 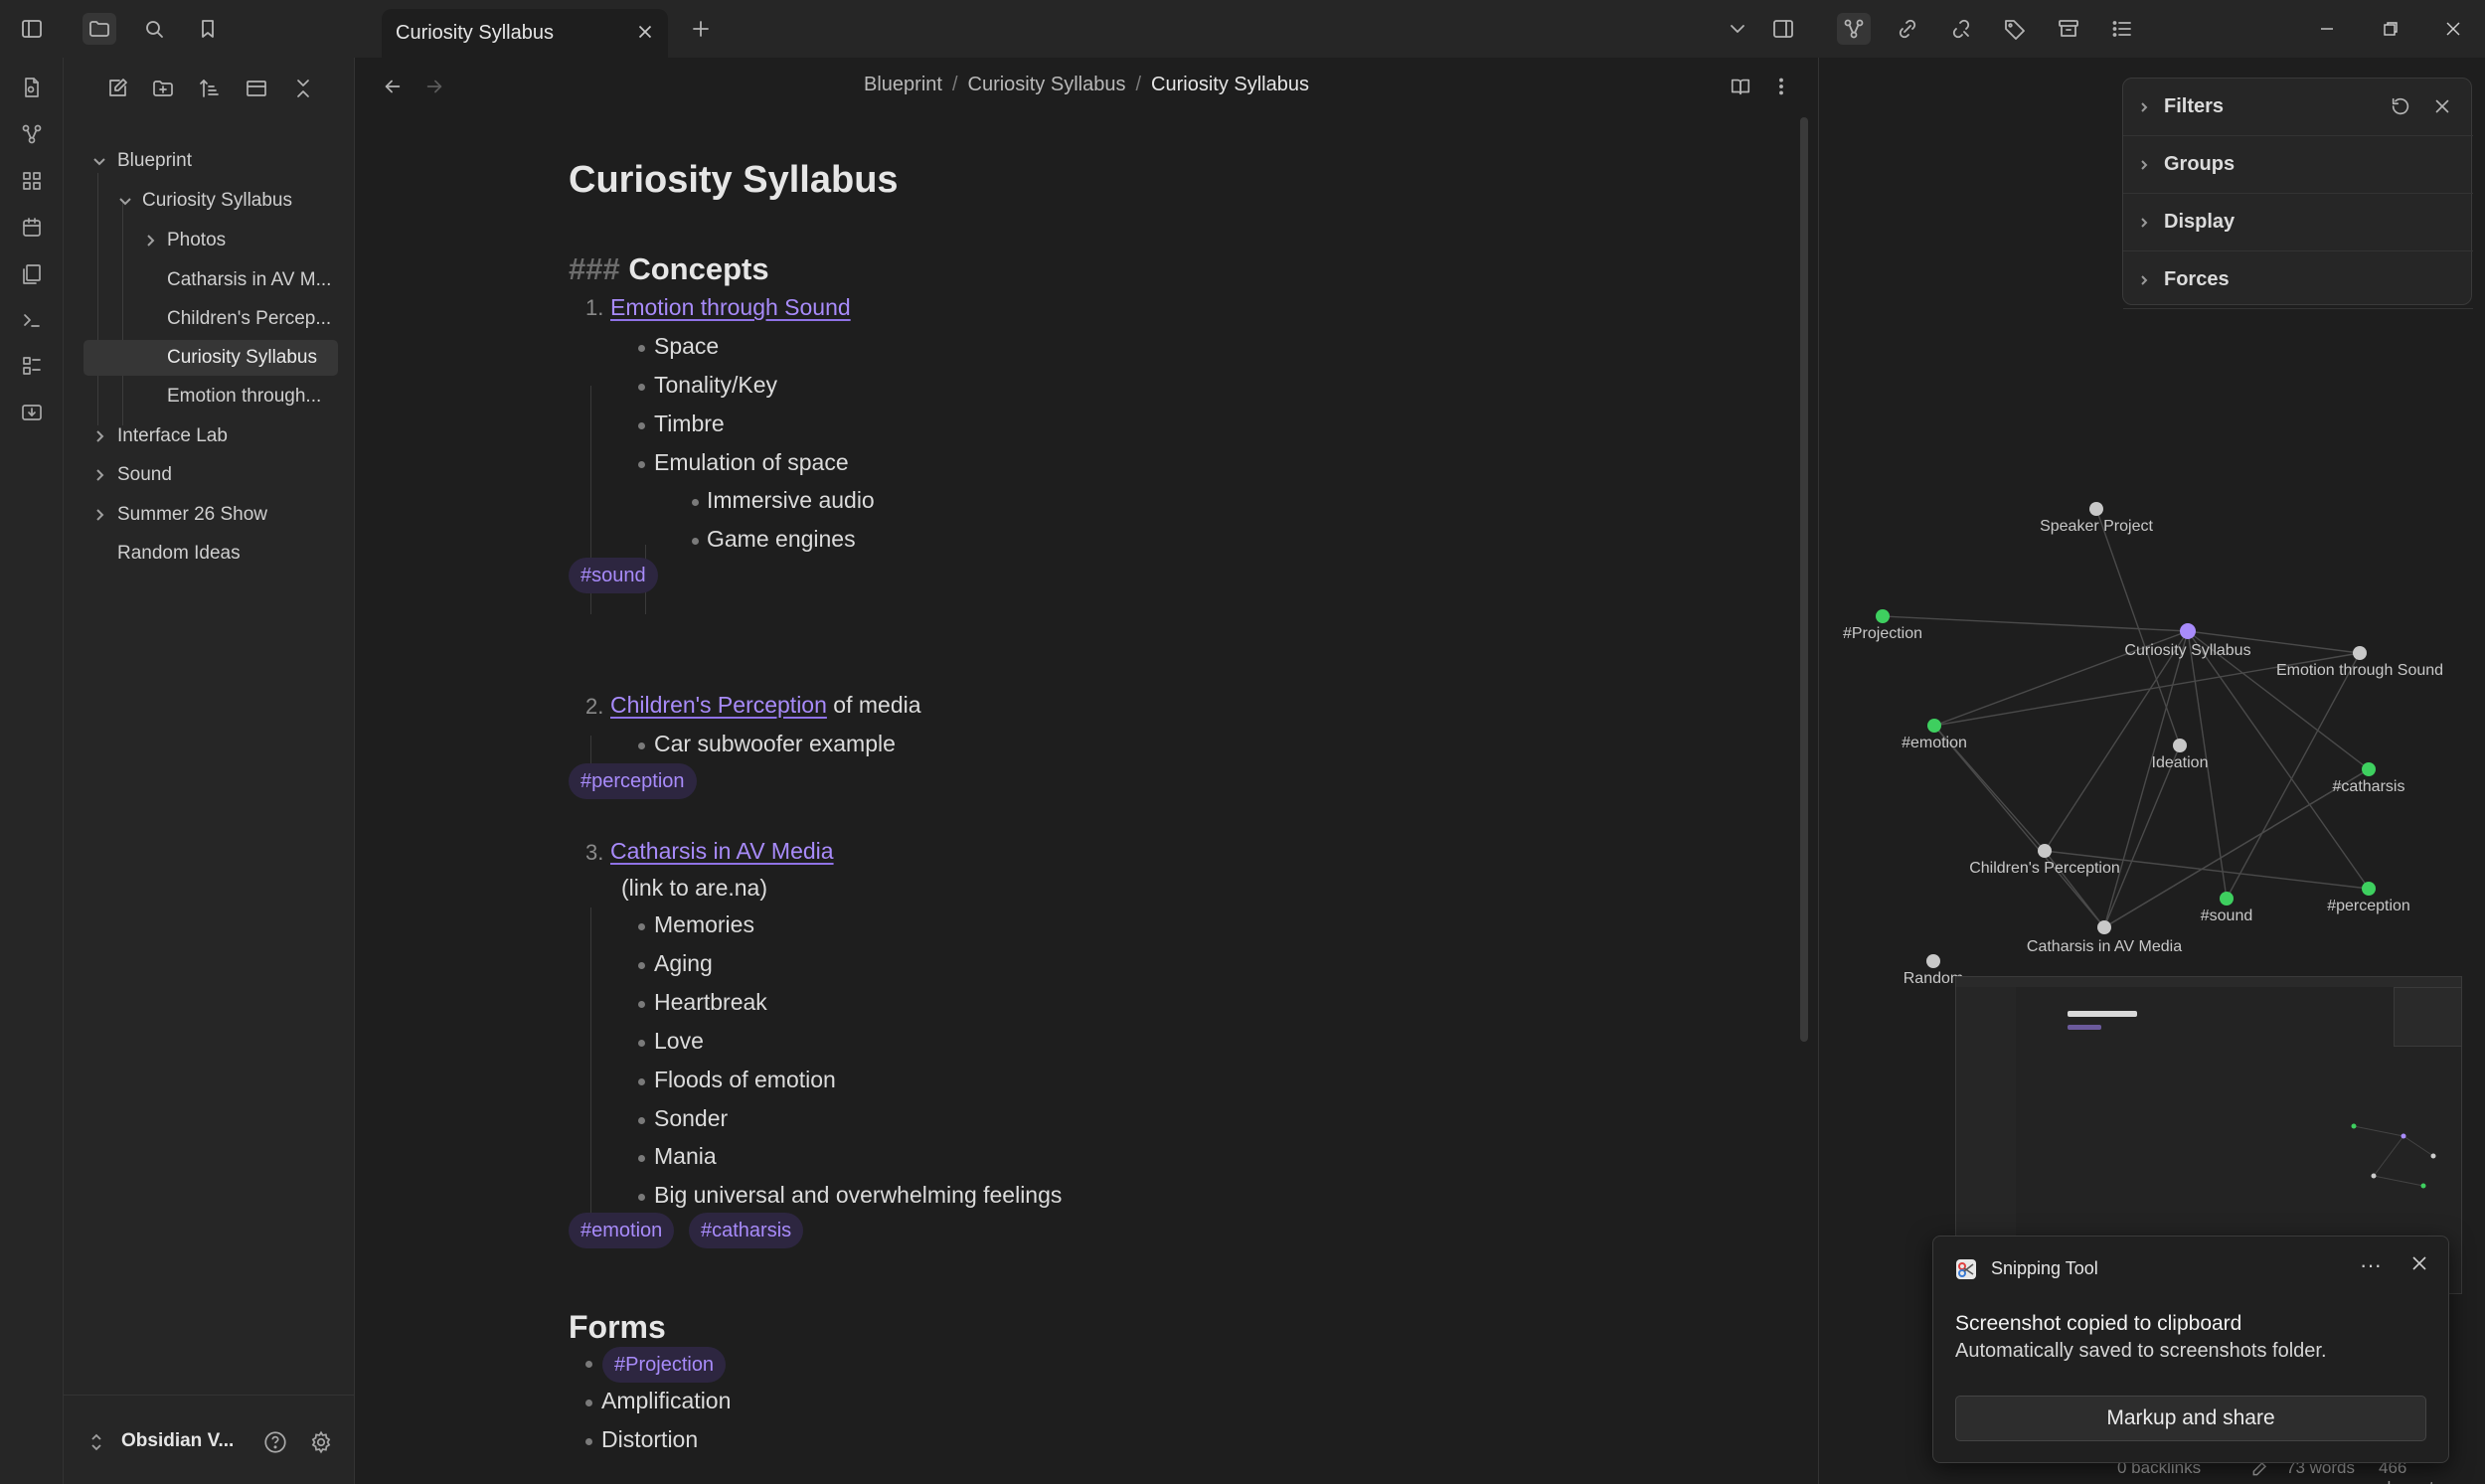 What do you see at coordinates (2453, 29) in the screenshot?
I see `close-window-icon` at bounding box center [2453, 29].